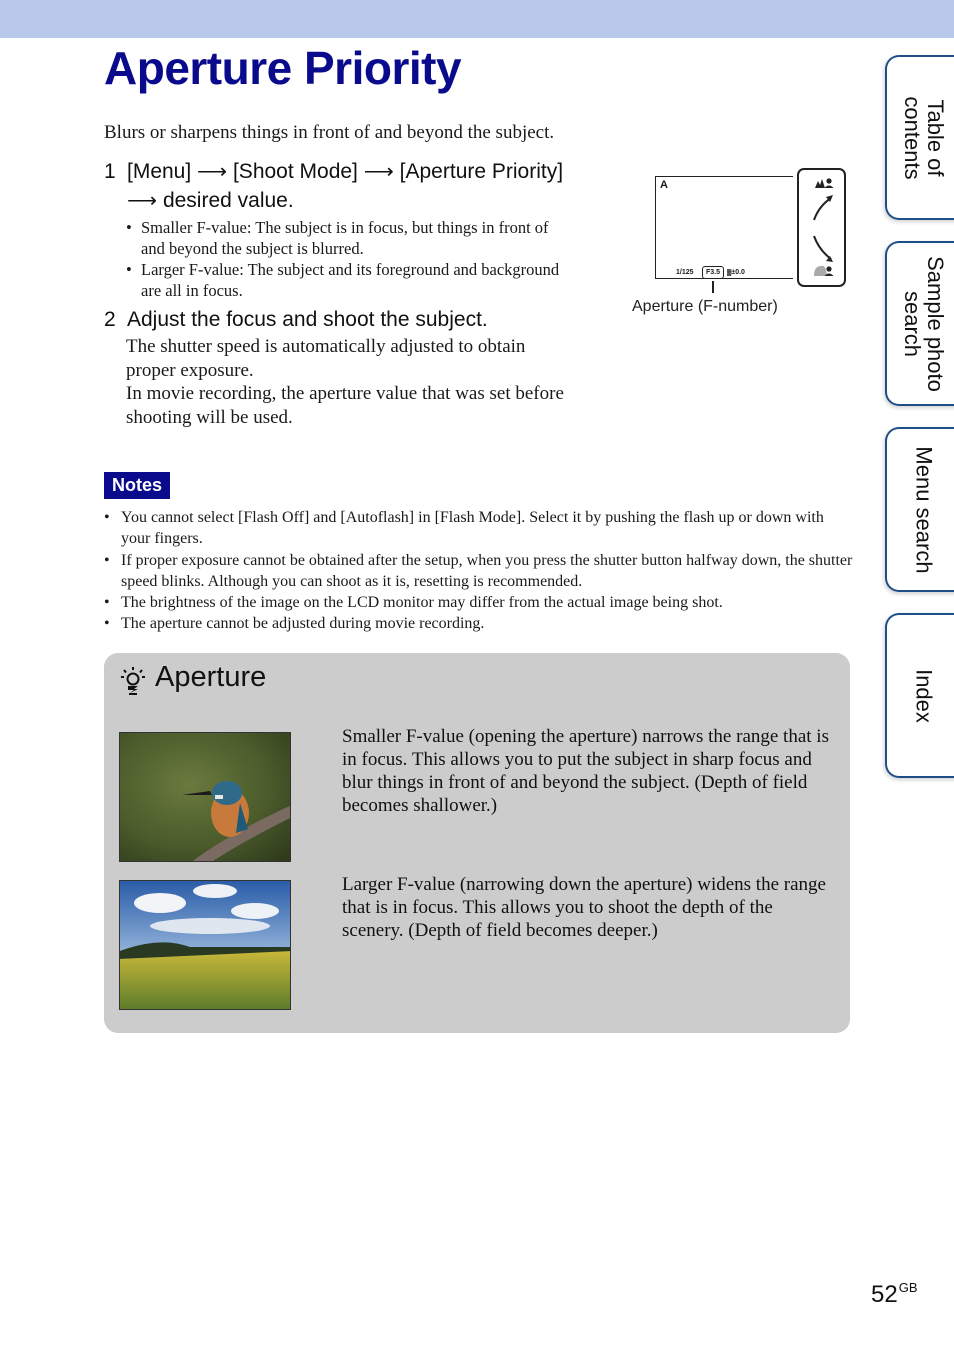  I want to click on page-number-value: 52, so click(884, 1294).